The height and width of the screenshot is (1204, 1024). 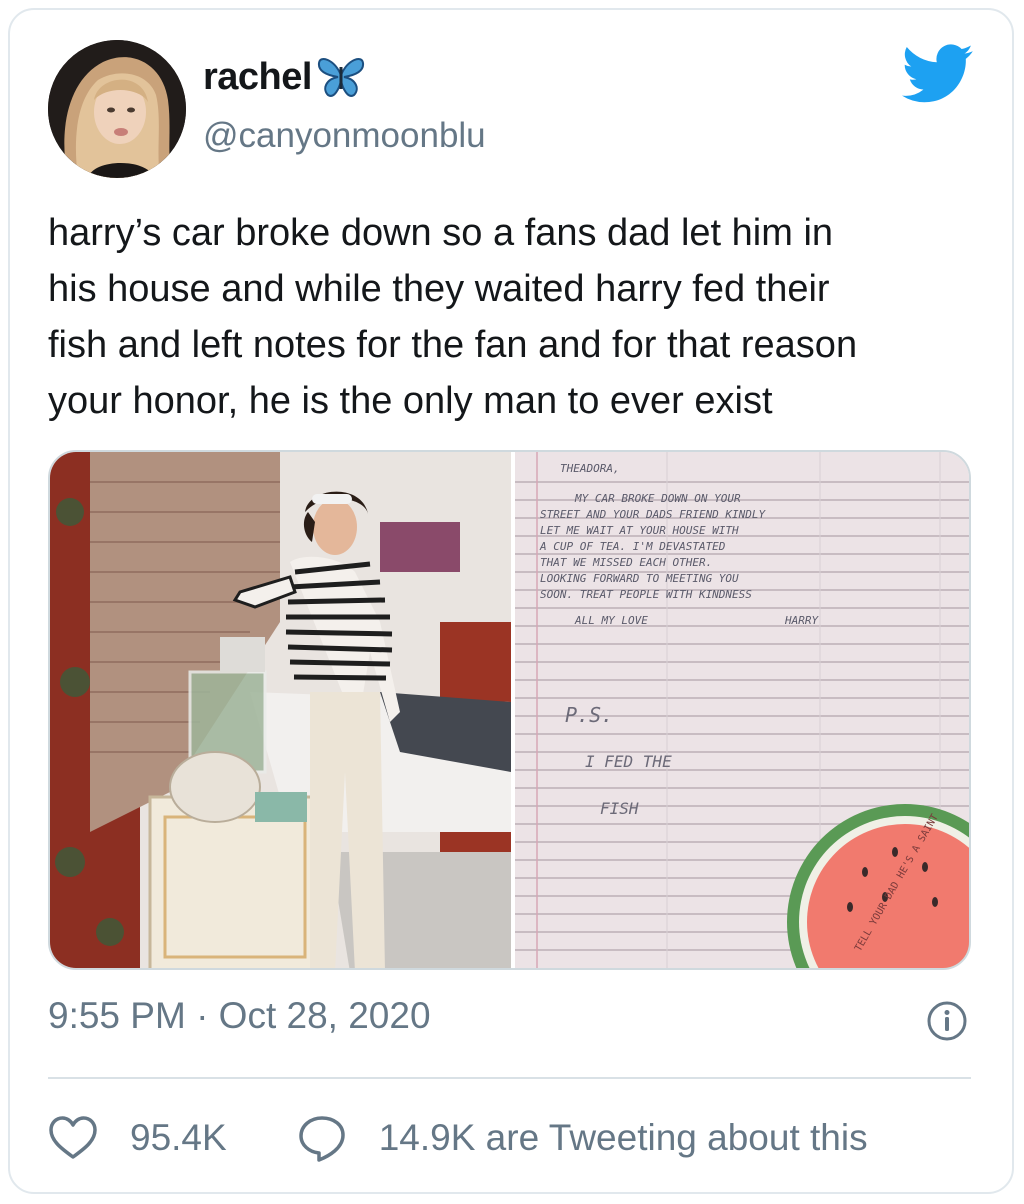 I want to click on note-line-1: MY CAR BROKE DOWN ON YOUR, so click(x=657, y=498).